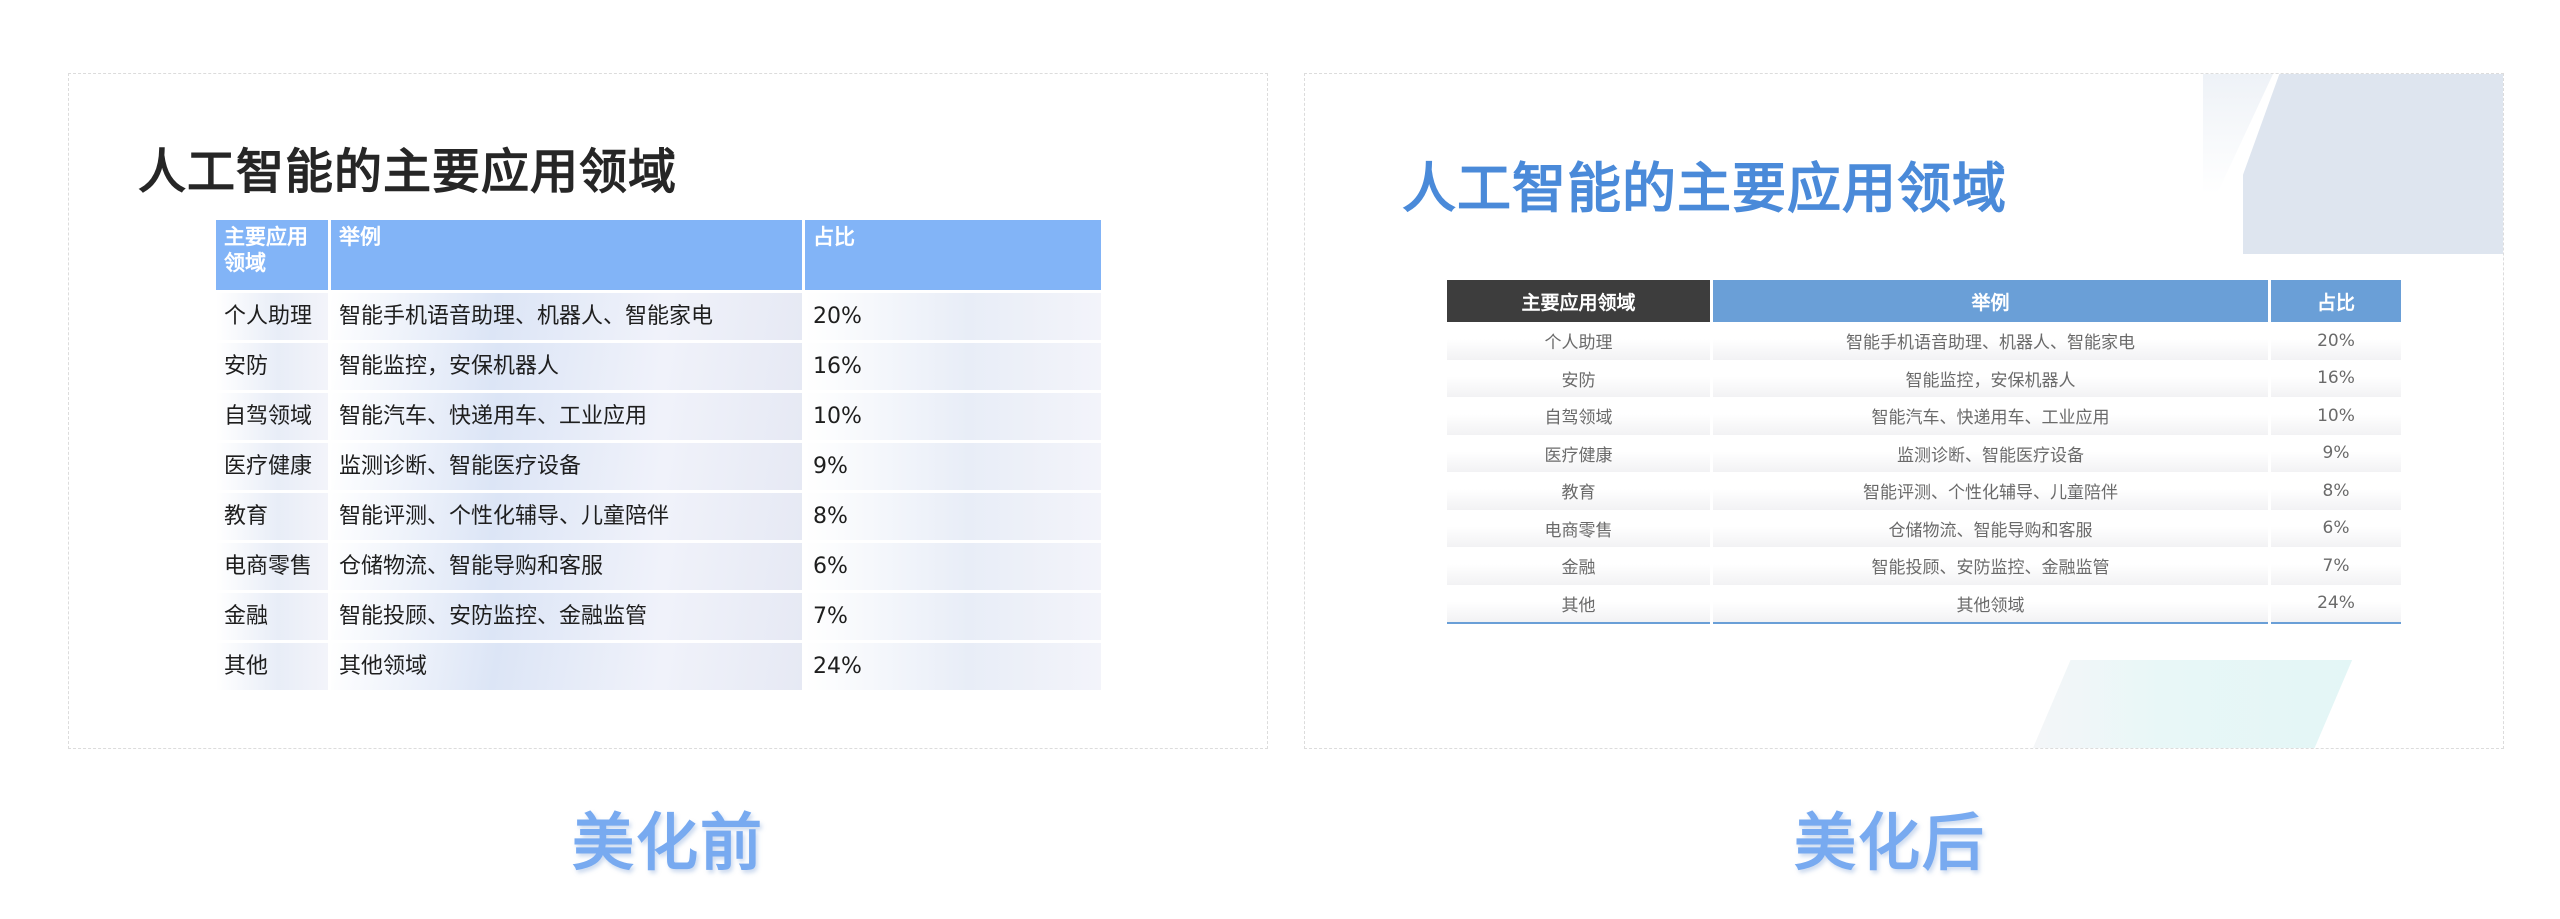 This screenshot has width=2560, height=919. What do you see at coordinates (1889, 842) in the screenshot?
I see `caption-after: 美化后` at bounding box center [1889, 842].